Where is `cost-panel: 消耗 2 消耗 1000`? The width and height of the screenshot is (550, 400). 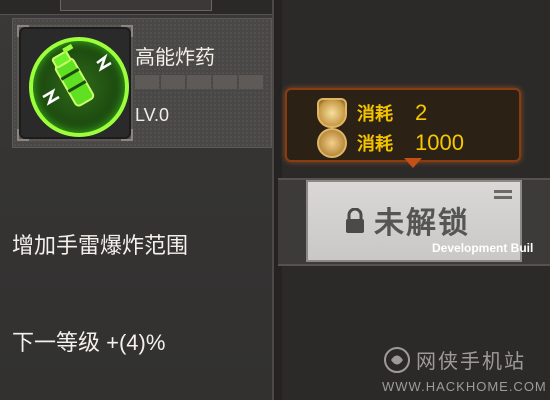
cost-panel: 消耗 2 消耗 1000 is located at coordinates (403, 125).